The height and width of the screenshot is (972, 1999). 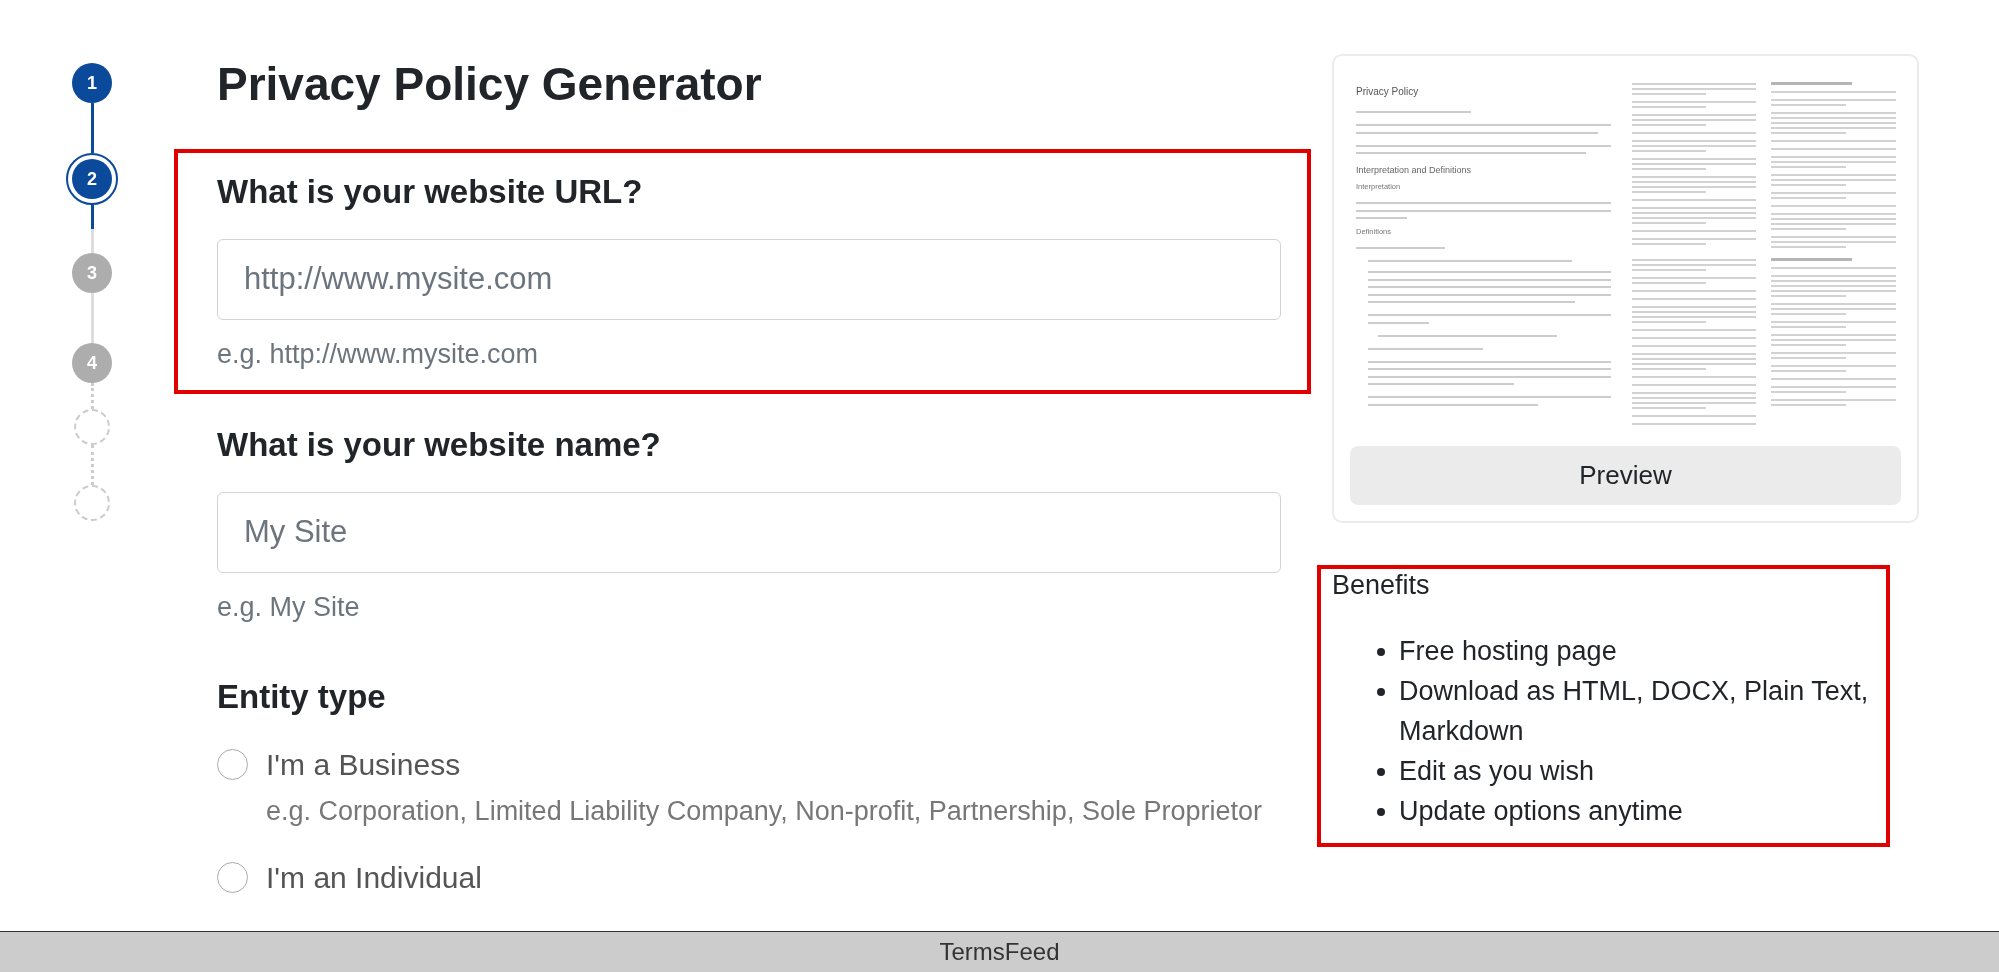 What do you see at coordinates (378, 354) in the screenshot?
I see `field-hint: e.g. http://www.mysite.com` at bounding box center [378, 354].